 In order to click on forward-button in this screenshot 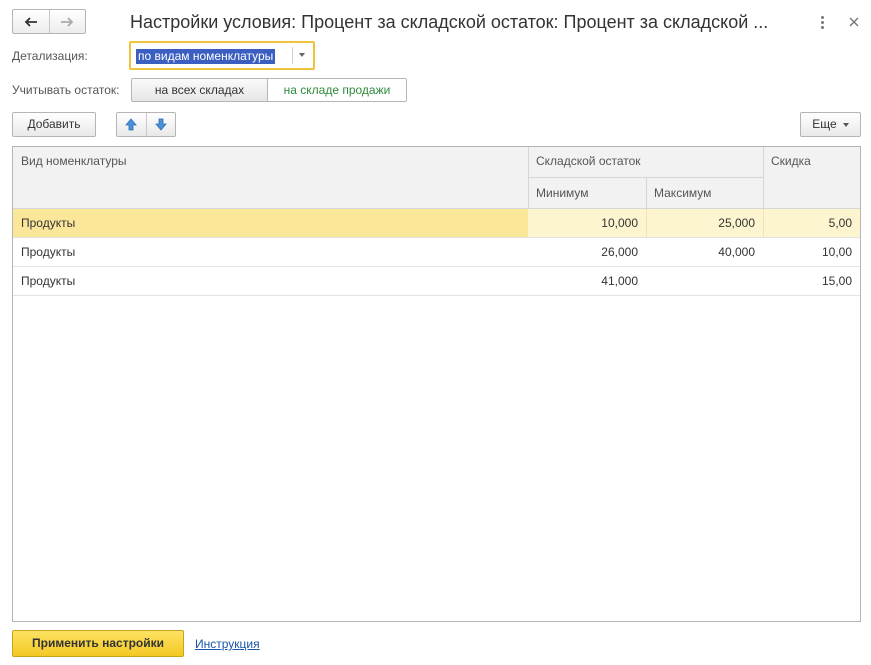, I will do `click(67, 21)`.